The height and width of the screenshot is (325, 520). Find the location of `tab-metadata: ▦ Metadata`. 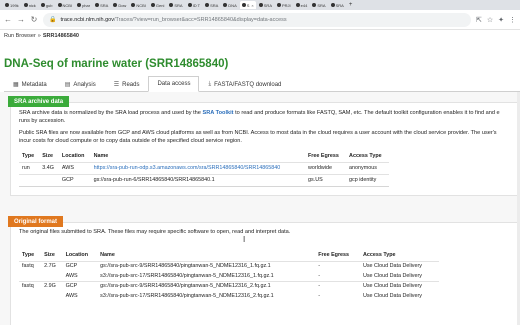

tab-metadata: ▦ Metadata is located at coordinates (30, 84).